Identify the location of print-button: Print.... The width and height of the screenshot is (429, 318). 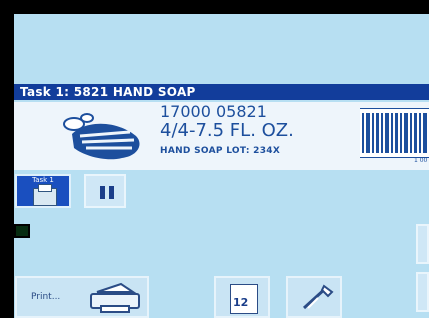
(82, 297).